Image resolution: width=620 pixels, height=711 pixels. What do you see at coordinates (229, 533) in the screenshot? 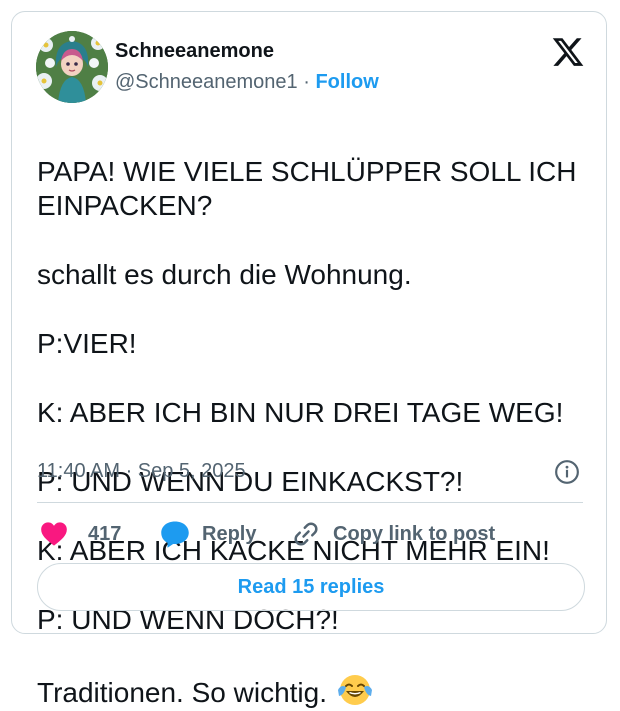
I see `reply-label: Reply` at bounding box center [229, 533].